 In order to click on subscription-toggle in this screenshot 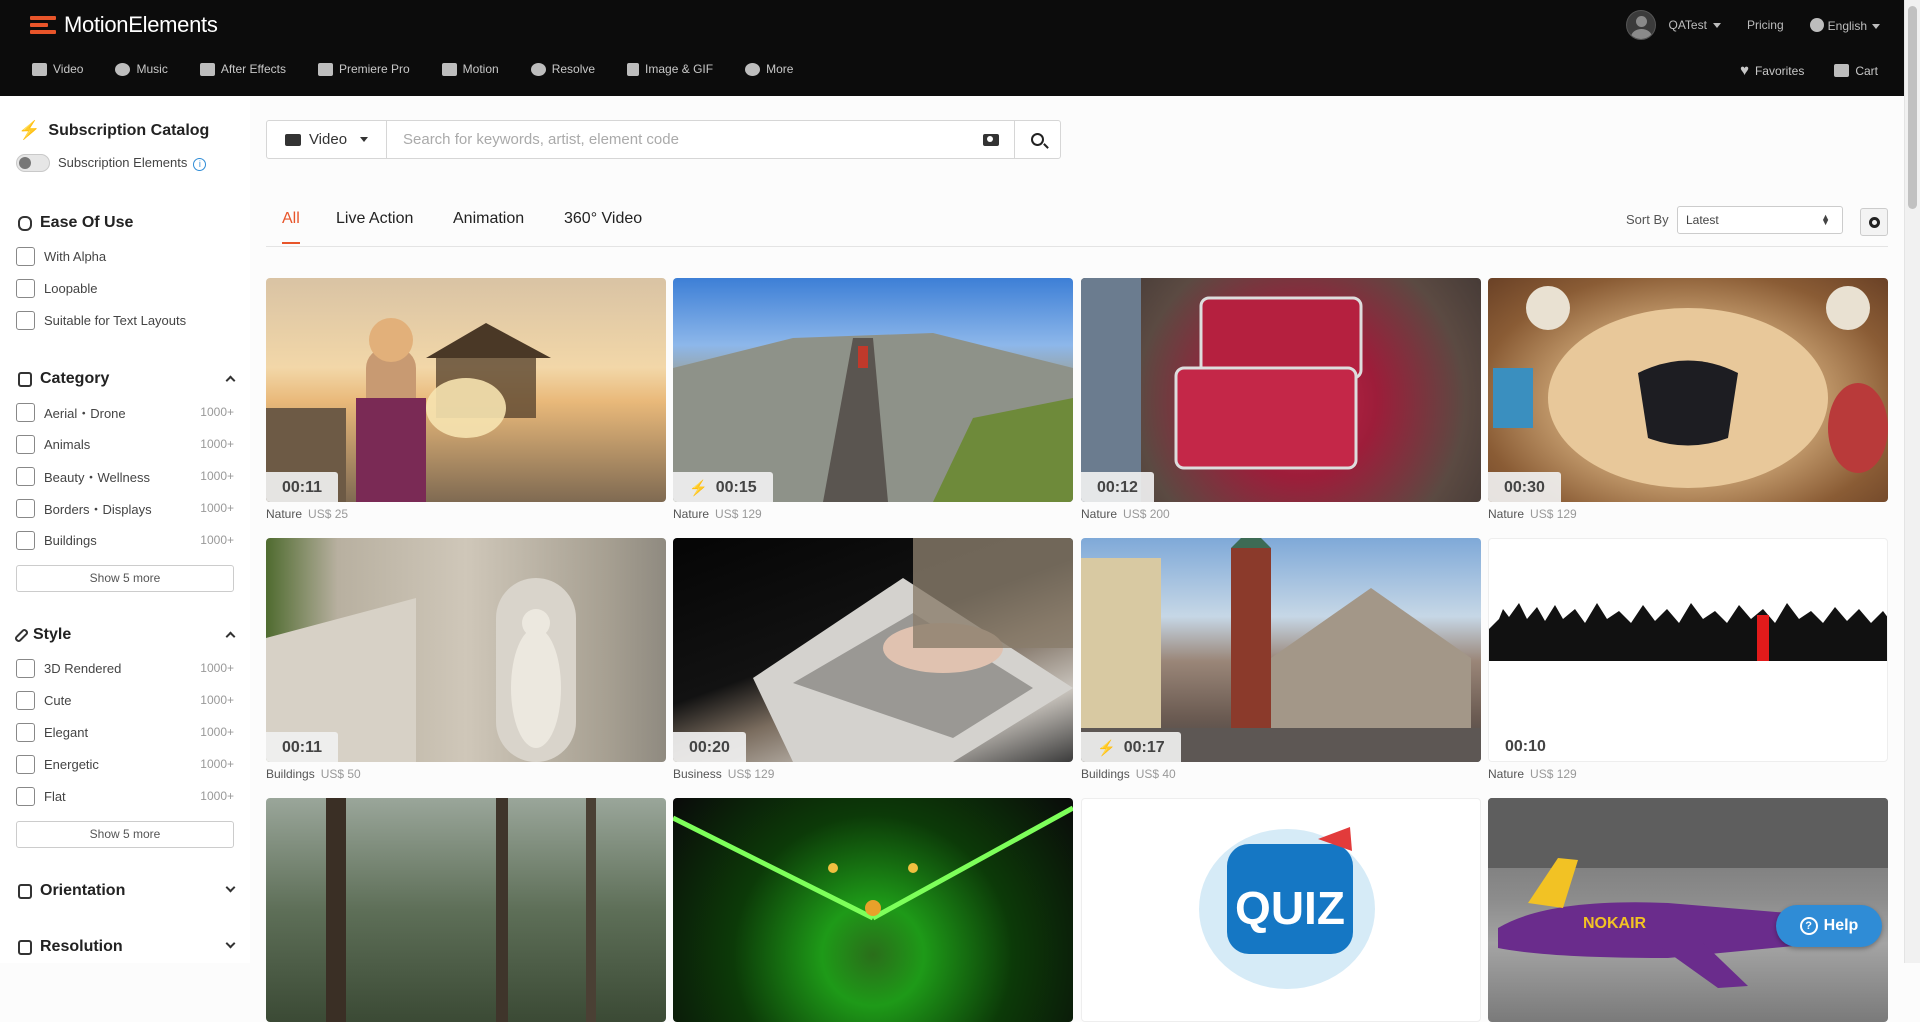, I will do `click(33, 163)`.